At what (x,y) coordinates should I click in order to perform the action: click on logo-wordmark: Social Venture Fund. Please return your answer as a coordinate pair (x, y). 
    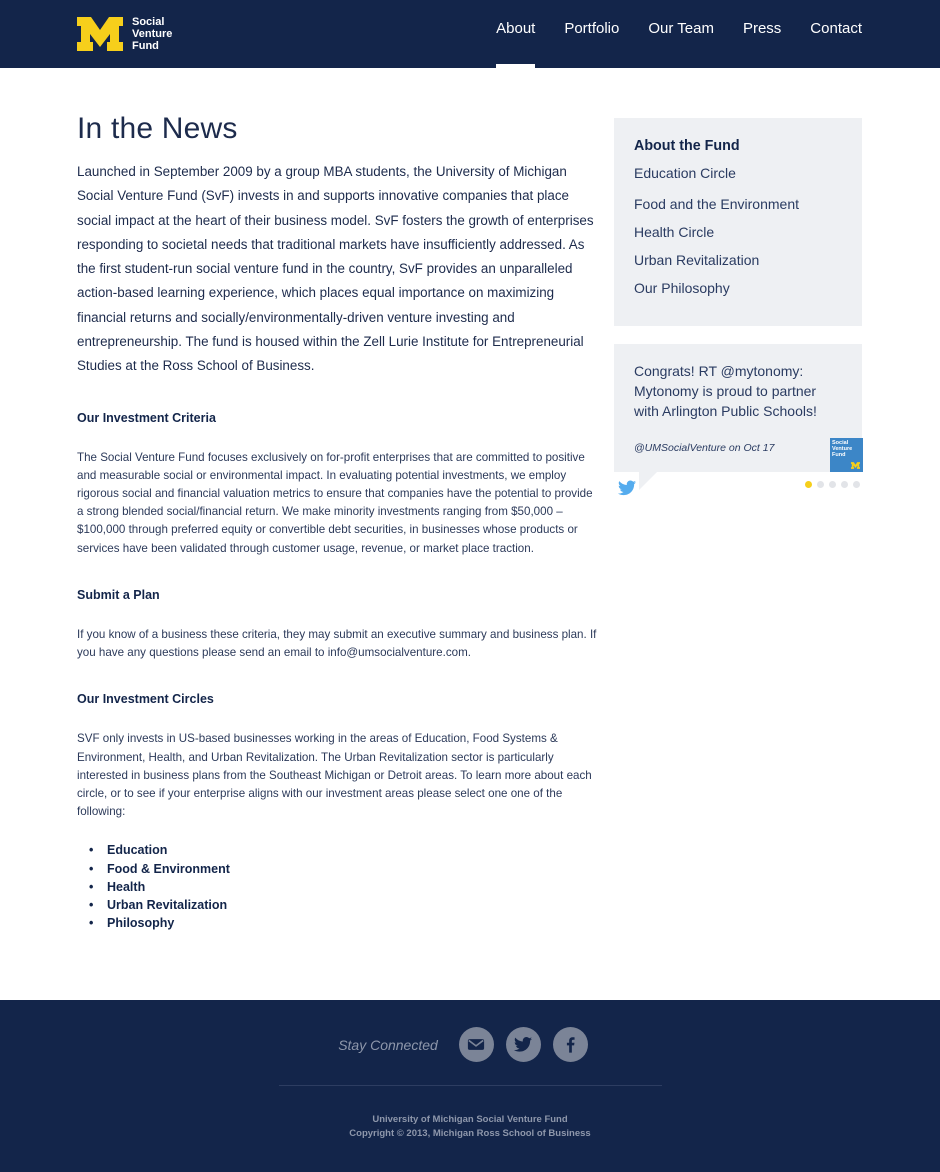
    Looking at the image, I should click on (152, 34).